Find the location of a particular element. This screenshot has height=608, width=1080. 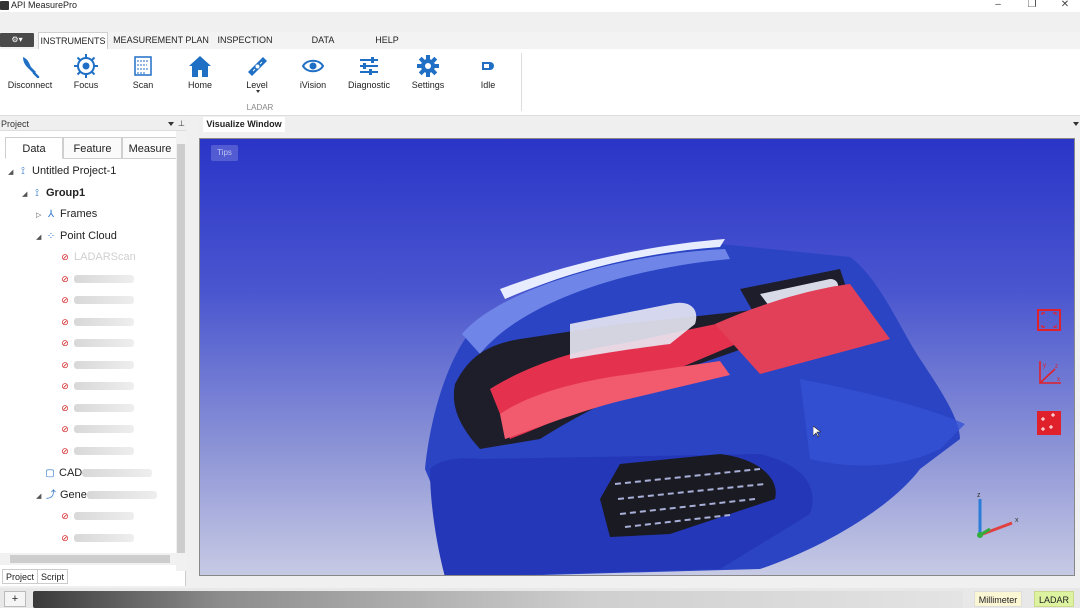

triad-x-label: x is located at coordinates (1017, 520).